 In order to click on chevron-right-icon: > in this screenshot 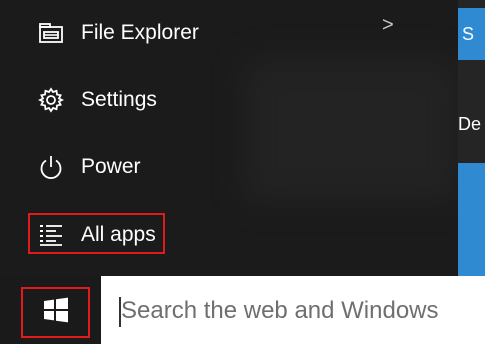, I will do `click(388, 25)`.